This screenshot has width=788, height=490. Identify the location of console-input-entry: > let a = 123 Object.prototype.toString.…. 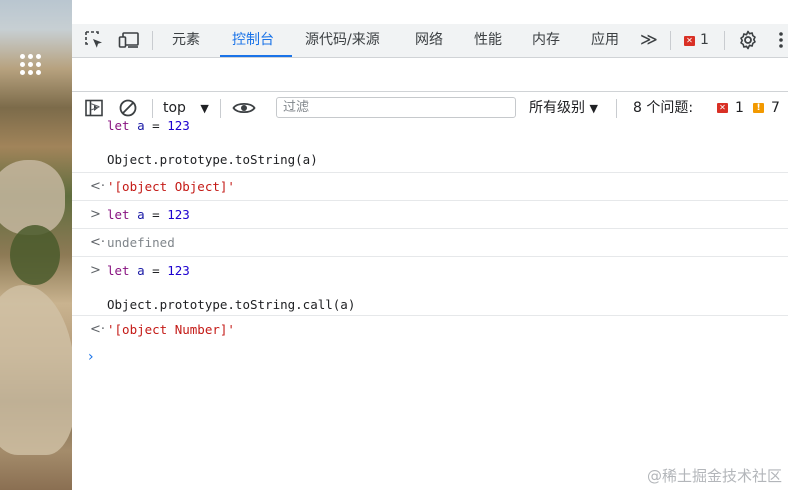
(430, 286).